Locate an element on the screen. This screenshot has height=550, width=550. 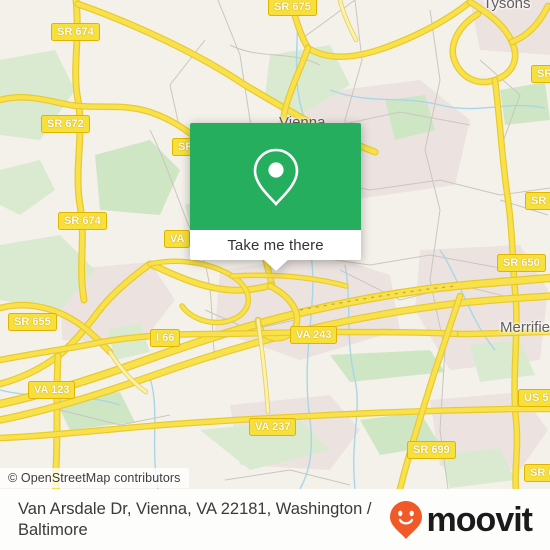
destination-popup-card: Take me there is located at coordinates (275, 197).